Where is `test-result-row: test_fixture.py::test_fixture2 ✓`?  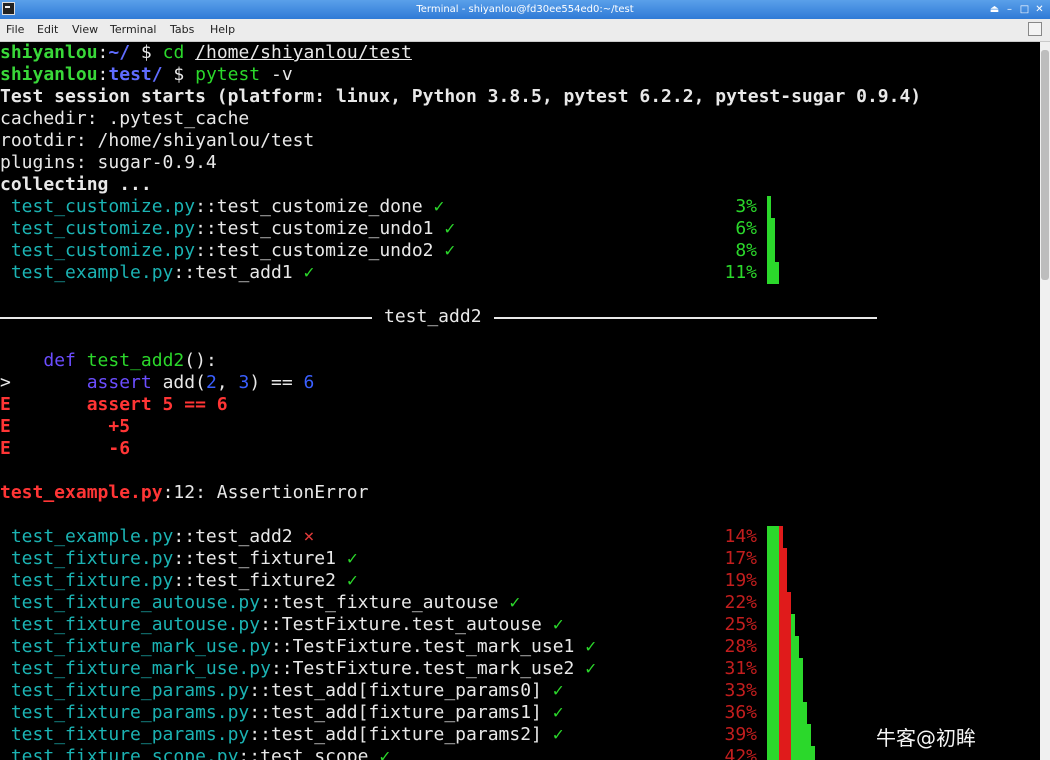
test-result-row: test_fixture.py::test_fixture2 ✓ is located at coordinates (184, 580).